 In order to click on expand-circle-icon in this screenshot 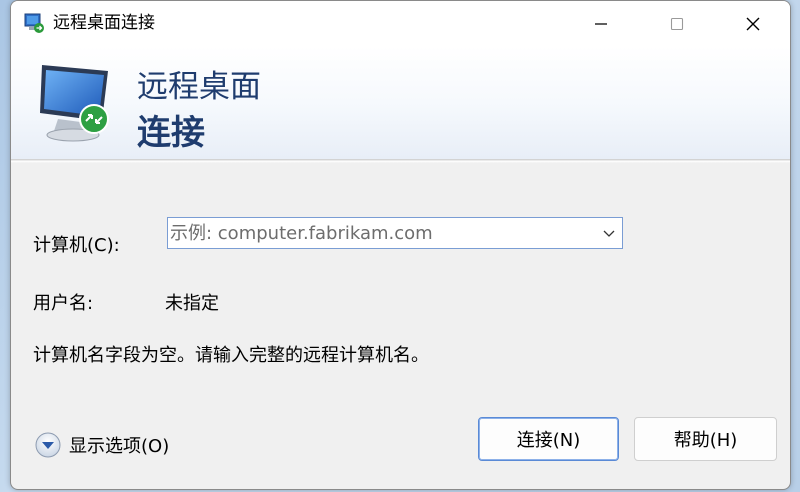, I will do `click(48, 445)`.